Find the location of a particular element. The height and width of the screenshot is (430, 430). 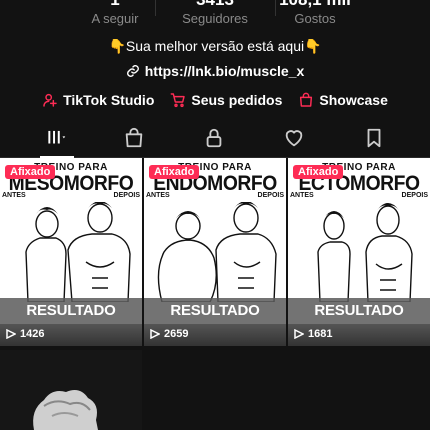

videos-grid-icon is located at coordinates (57, 137).